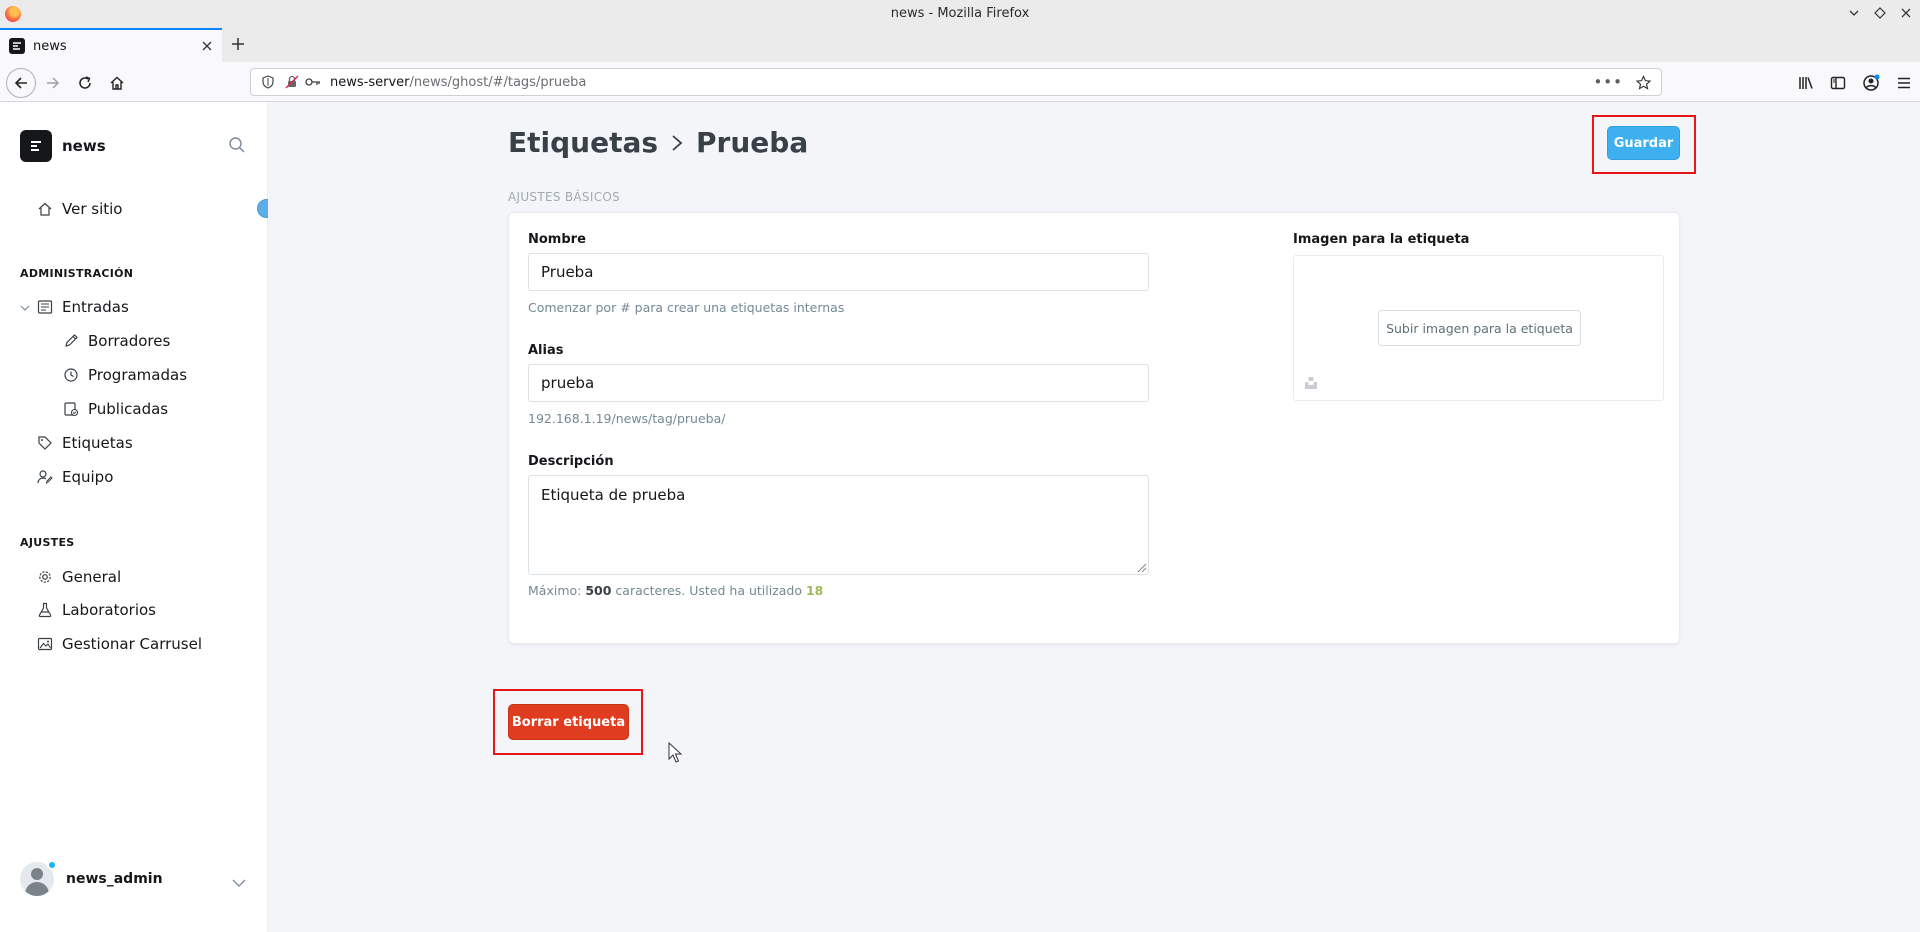  Describe the element at coordinates (45, 577) in the screenshot. I see `gear-icon` at that location.